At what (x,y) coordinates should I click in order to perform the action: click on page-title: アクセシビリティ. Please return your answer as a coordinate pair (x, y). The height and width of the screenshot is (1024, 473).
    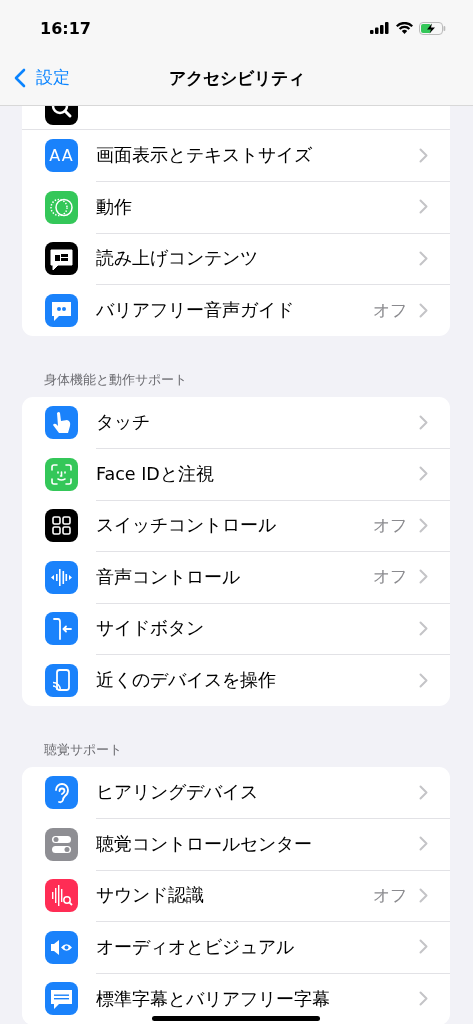
    Looking at the image, I should click on (236, 78).